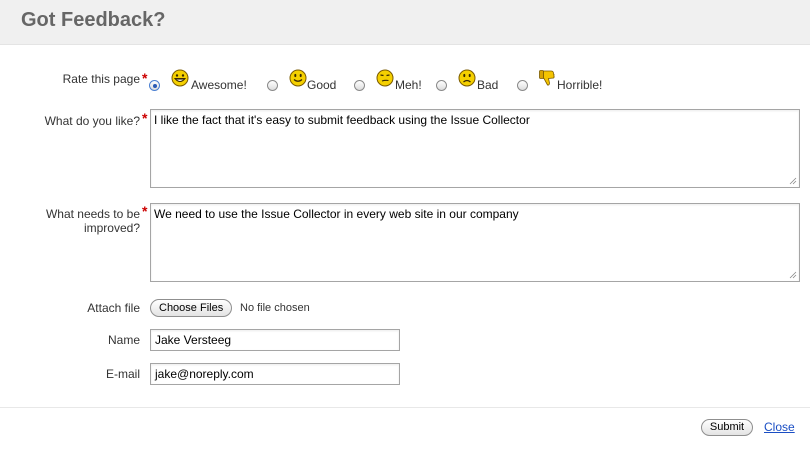 Image resolution: width=810 pixels, height=450 pixels. What do you see at coordinates (408, 85) in the screenshot?
I see `rating-label-meh: Meh!` at bounding box center [408, 85].